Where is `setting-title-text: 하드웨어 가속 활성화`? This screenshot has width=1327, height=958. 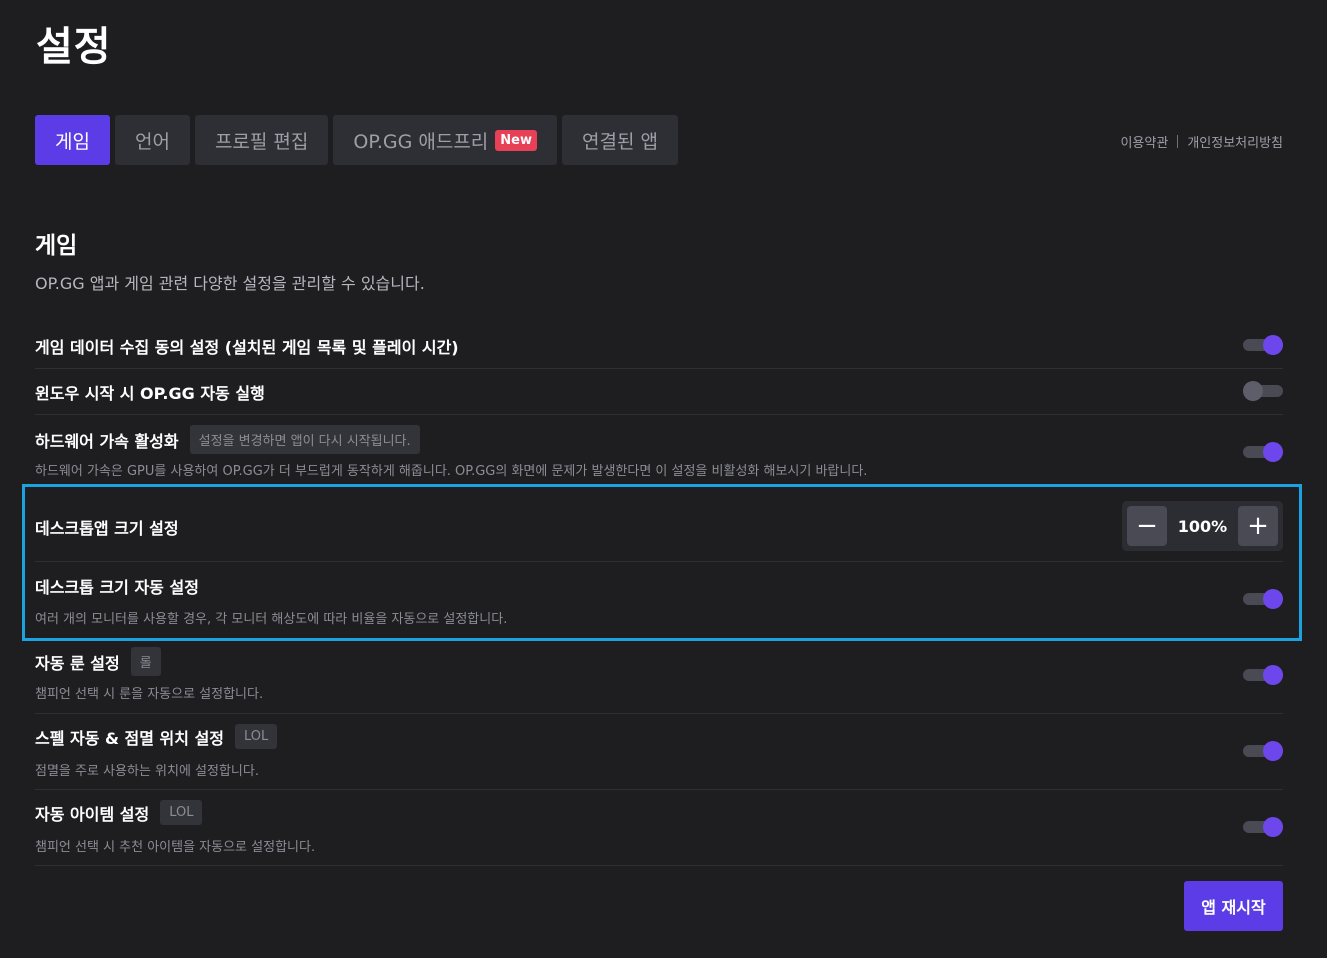 setting-title-text: 하드웨어 가속 활성화 is located at coordinates (107, 441).